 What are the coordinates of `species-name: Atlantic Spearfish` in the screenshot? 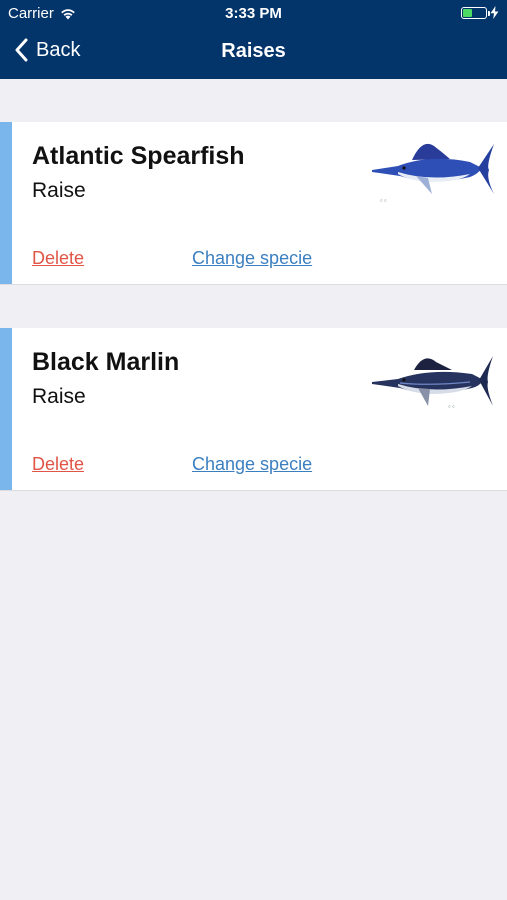 It's located at (138, 156).